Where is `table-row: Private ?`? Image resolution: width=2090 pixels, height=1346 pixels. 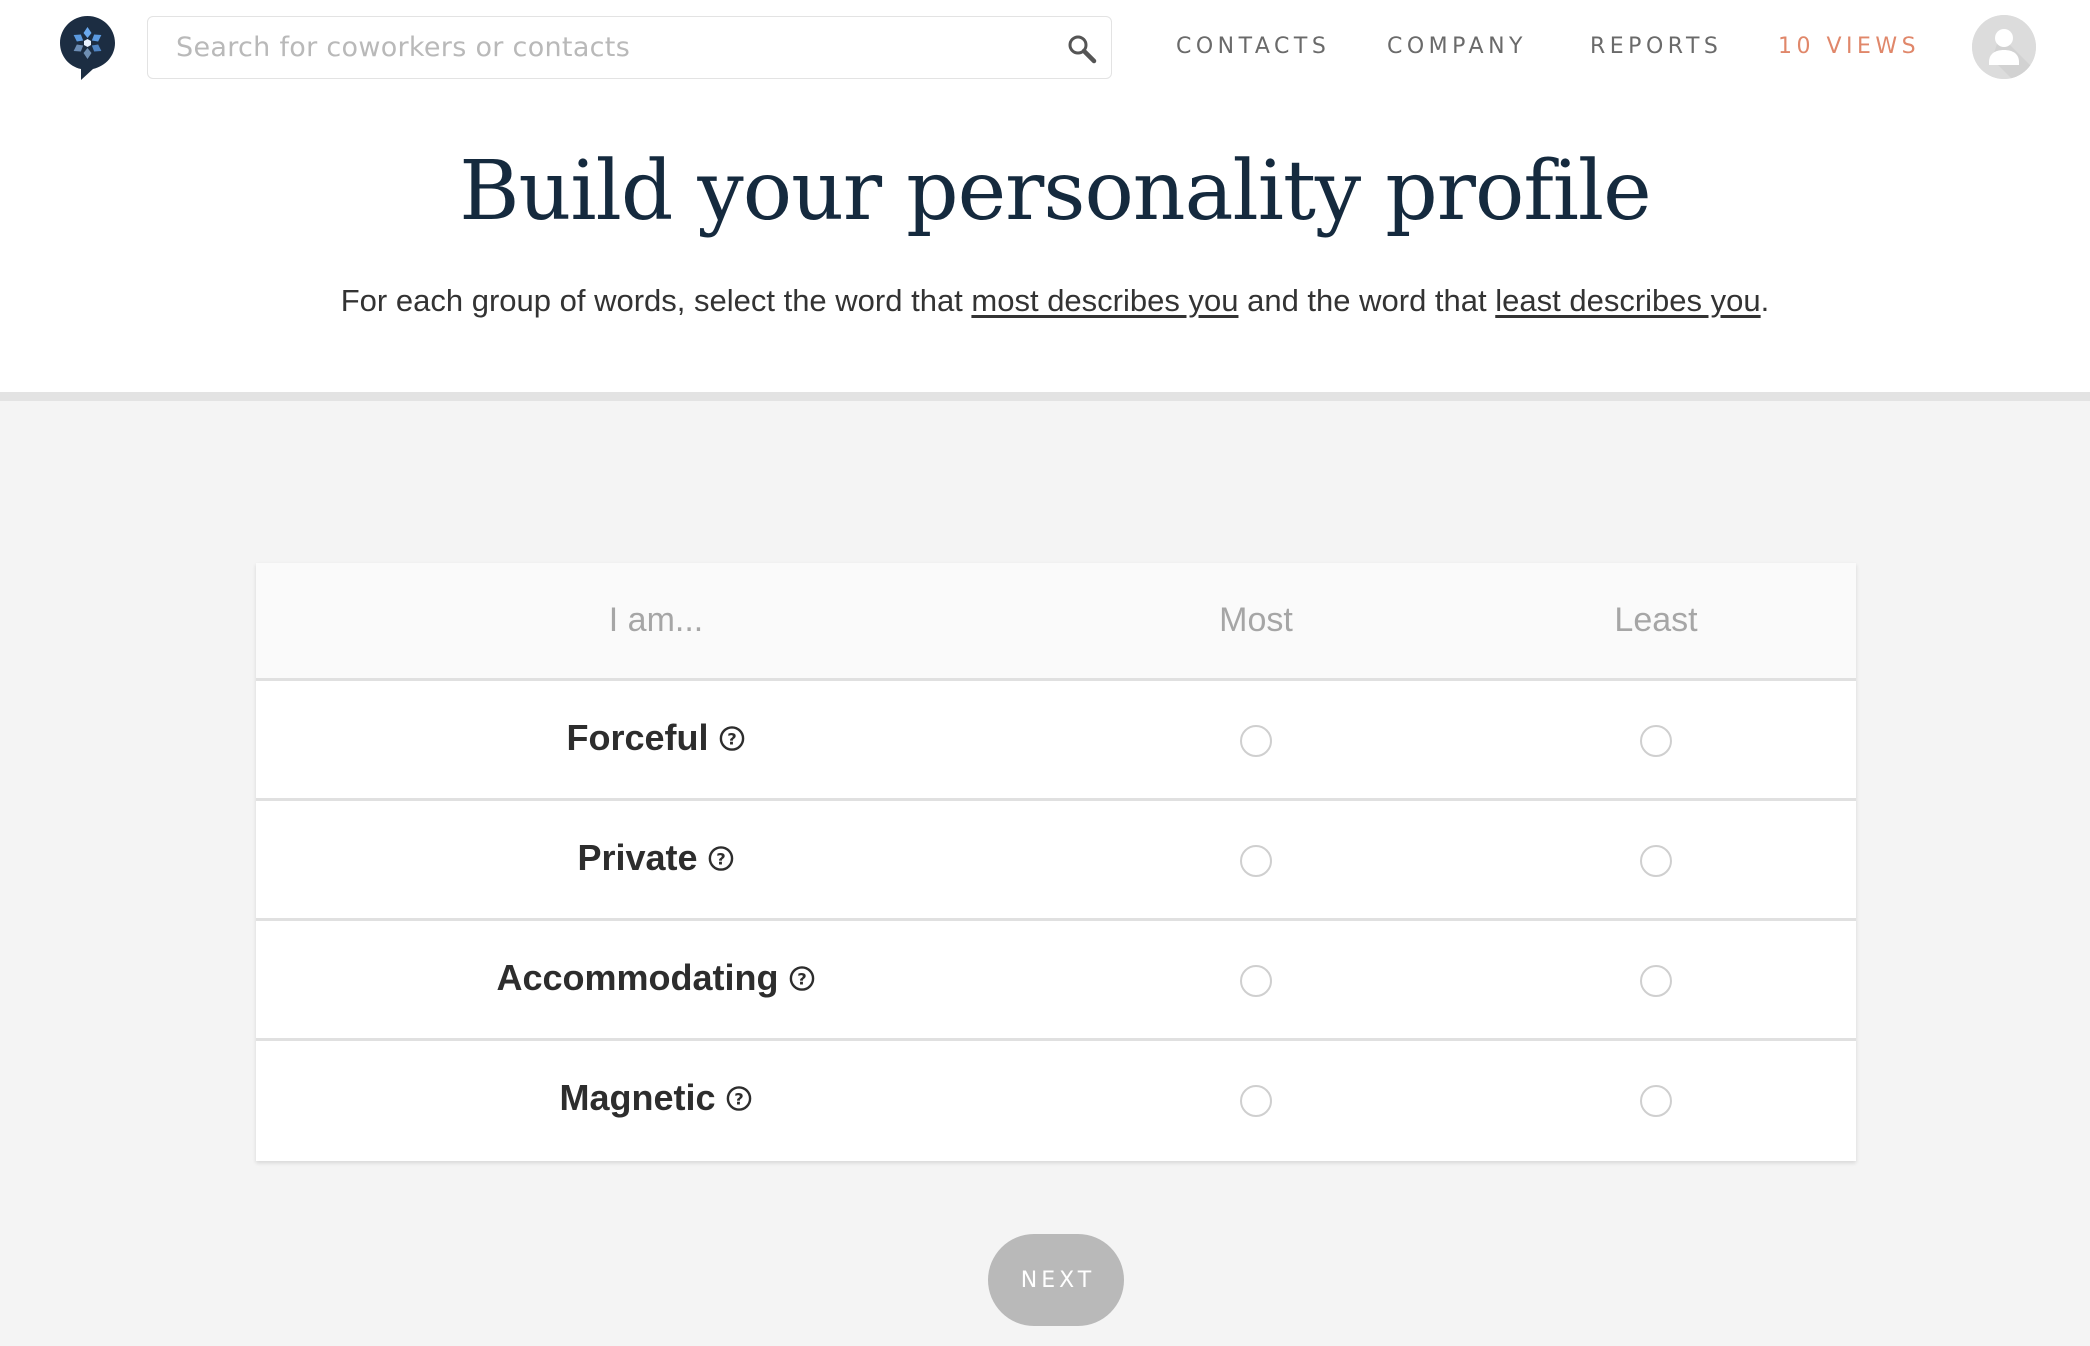
table-row: Private ? is located at coordinates (1056, 861).